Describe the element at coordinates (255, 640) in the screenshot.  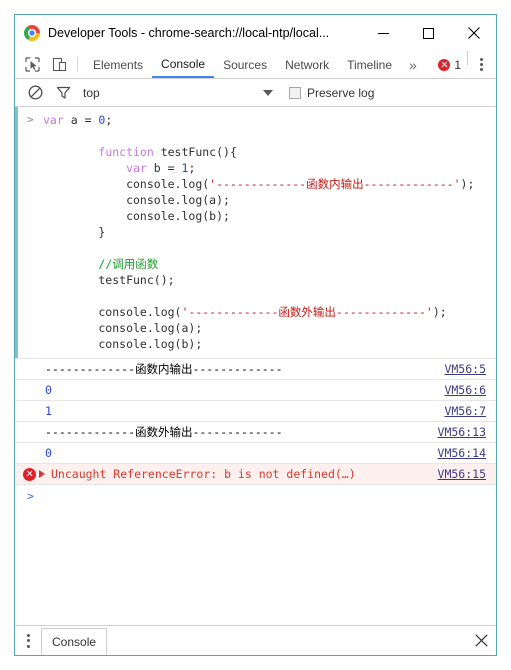
I see `drawer-status-bar: Console` at that location.